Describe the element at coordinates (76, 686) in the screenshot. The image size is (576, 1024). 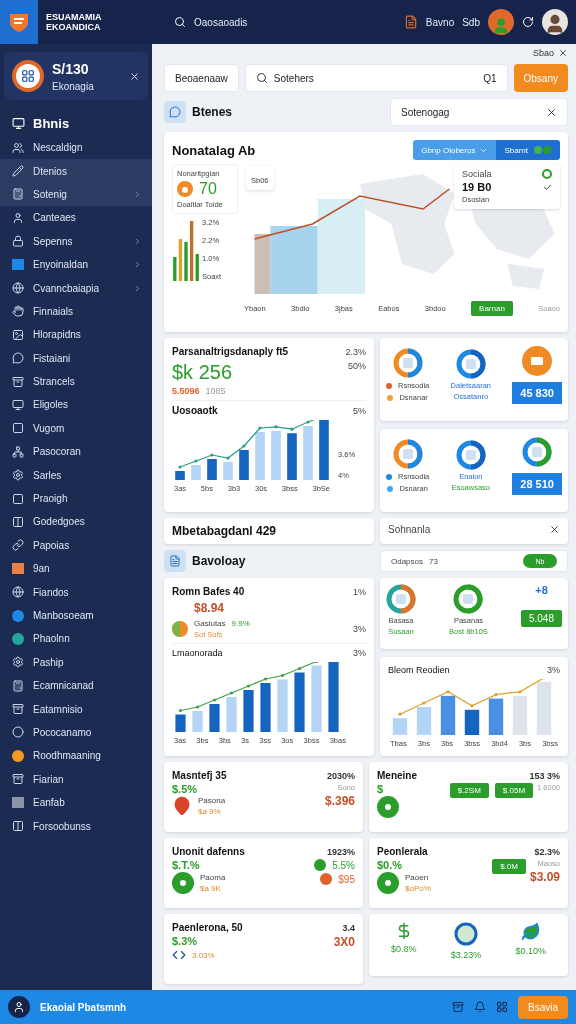
I see `sidebar-item: Ecamnicanad` at that location.